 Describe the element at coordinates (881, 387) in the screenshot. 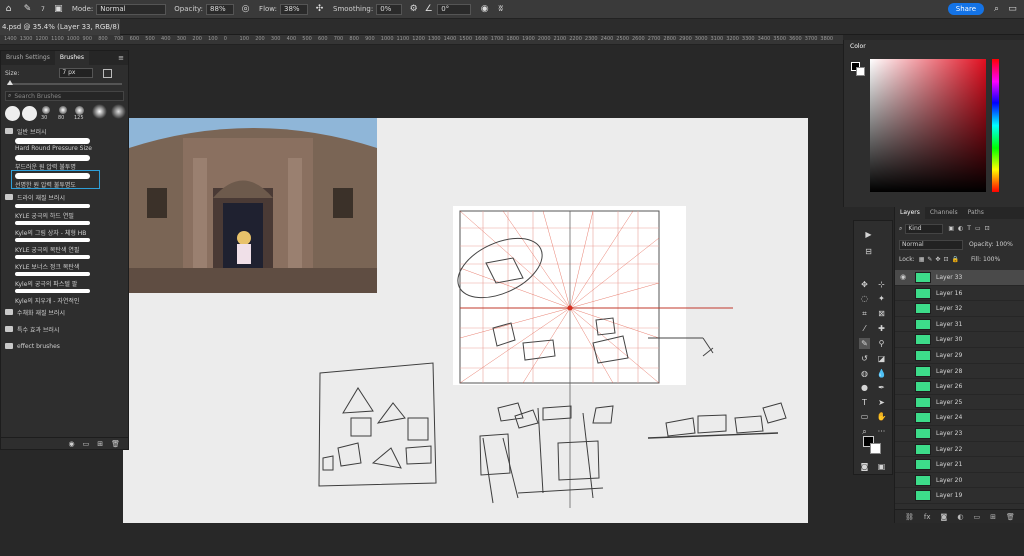

I see `pen-tool-icon: ✒` at that location.